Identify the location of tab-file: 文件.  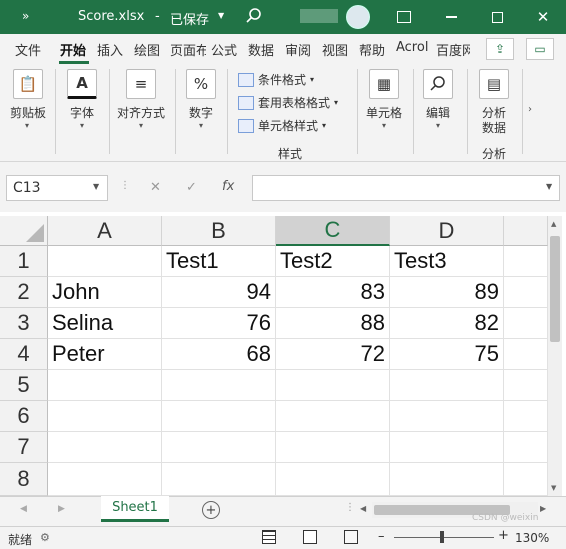
(28, 49).